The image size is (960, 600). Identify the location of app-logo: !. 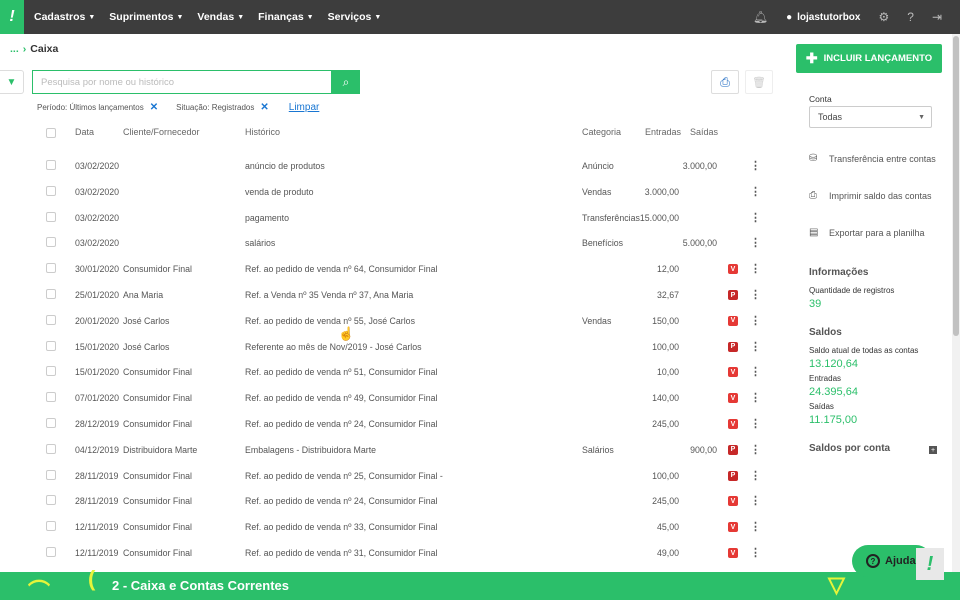
(12, 17).